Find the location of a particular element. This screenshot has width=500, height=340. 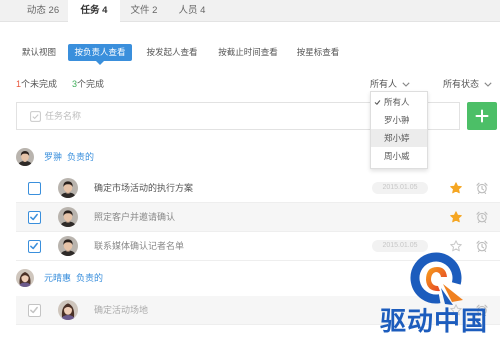

complete-label: 个完成 is located at coordinates (91, 84).